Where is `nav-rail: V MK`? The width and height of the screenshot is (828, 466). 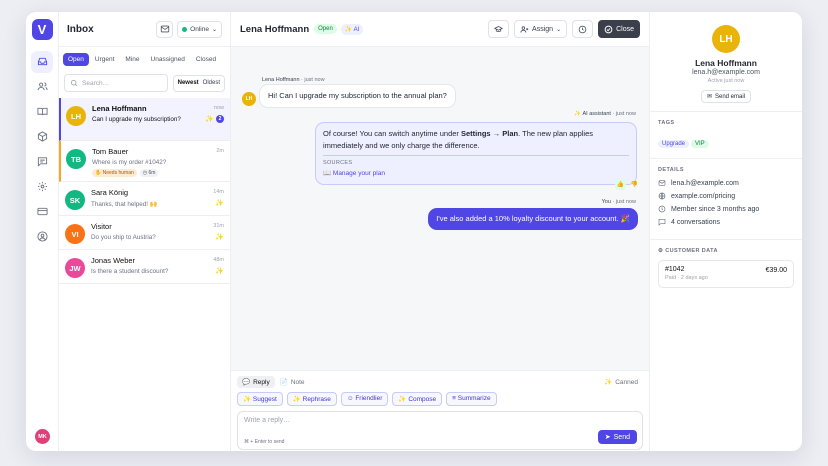
nav-rail: V MK is located at coordinates (42, 231).